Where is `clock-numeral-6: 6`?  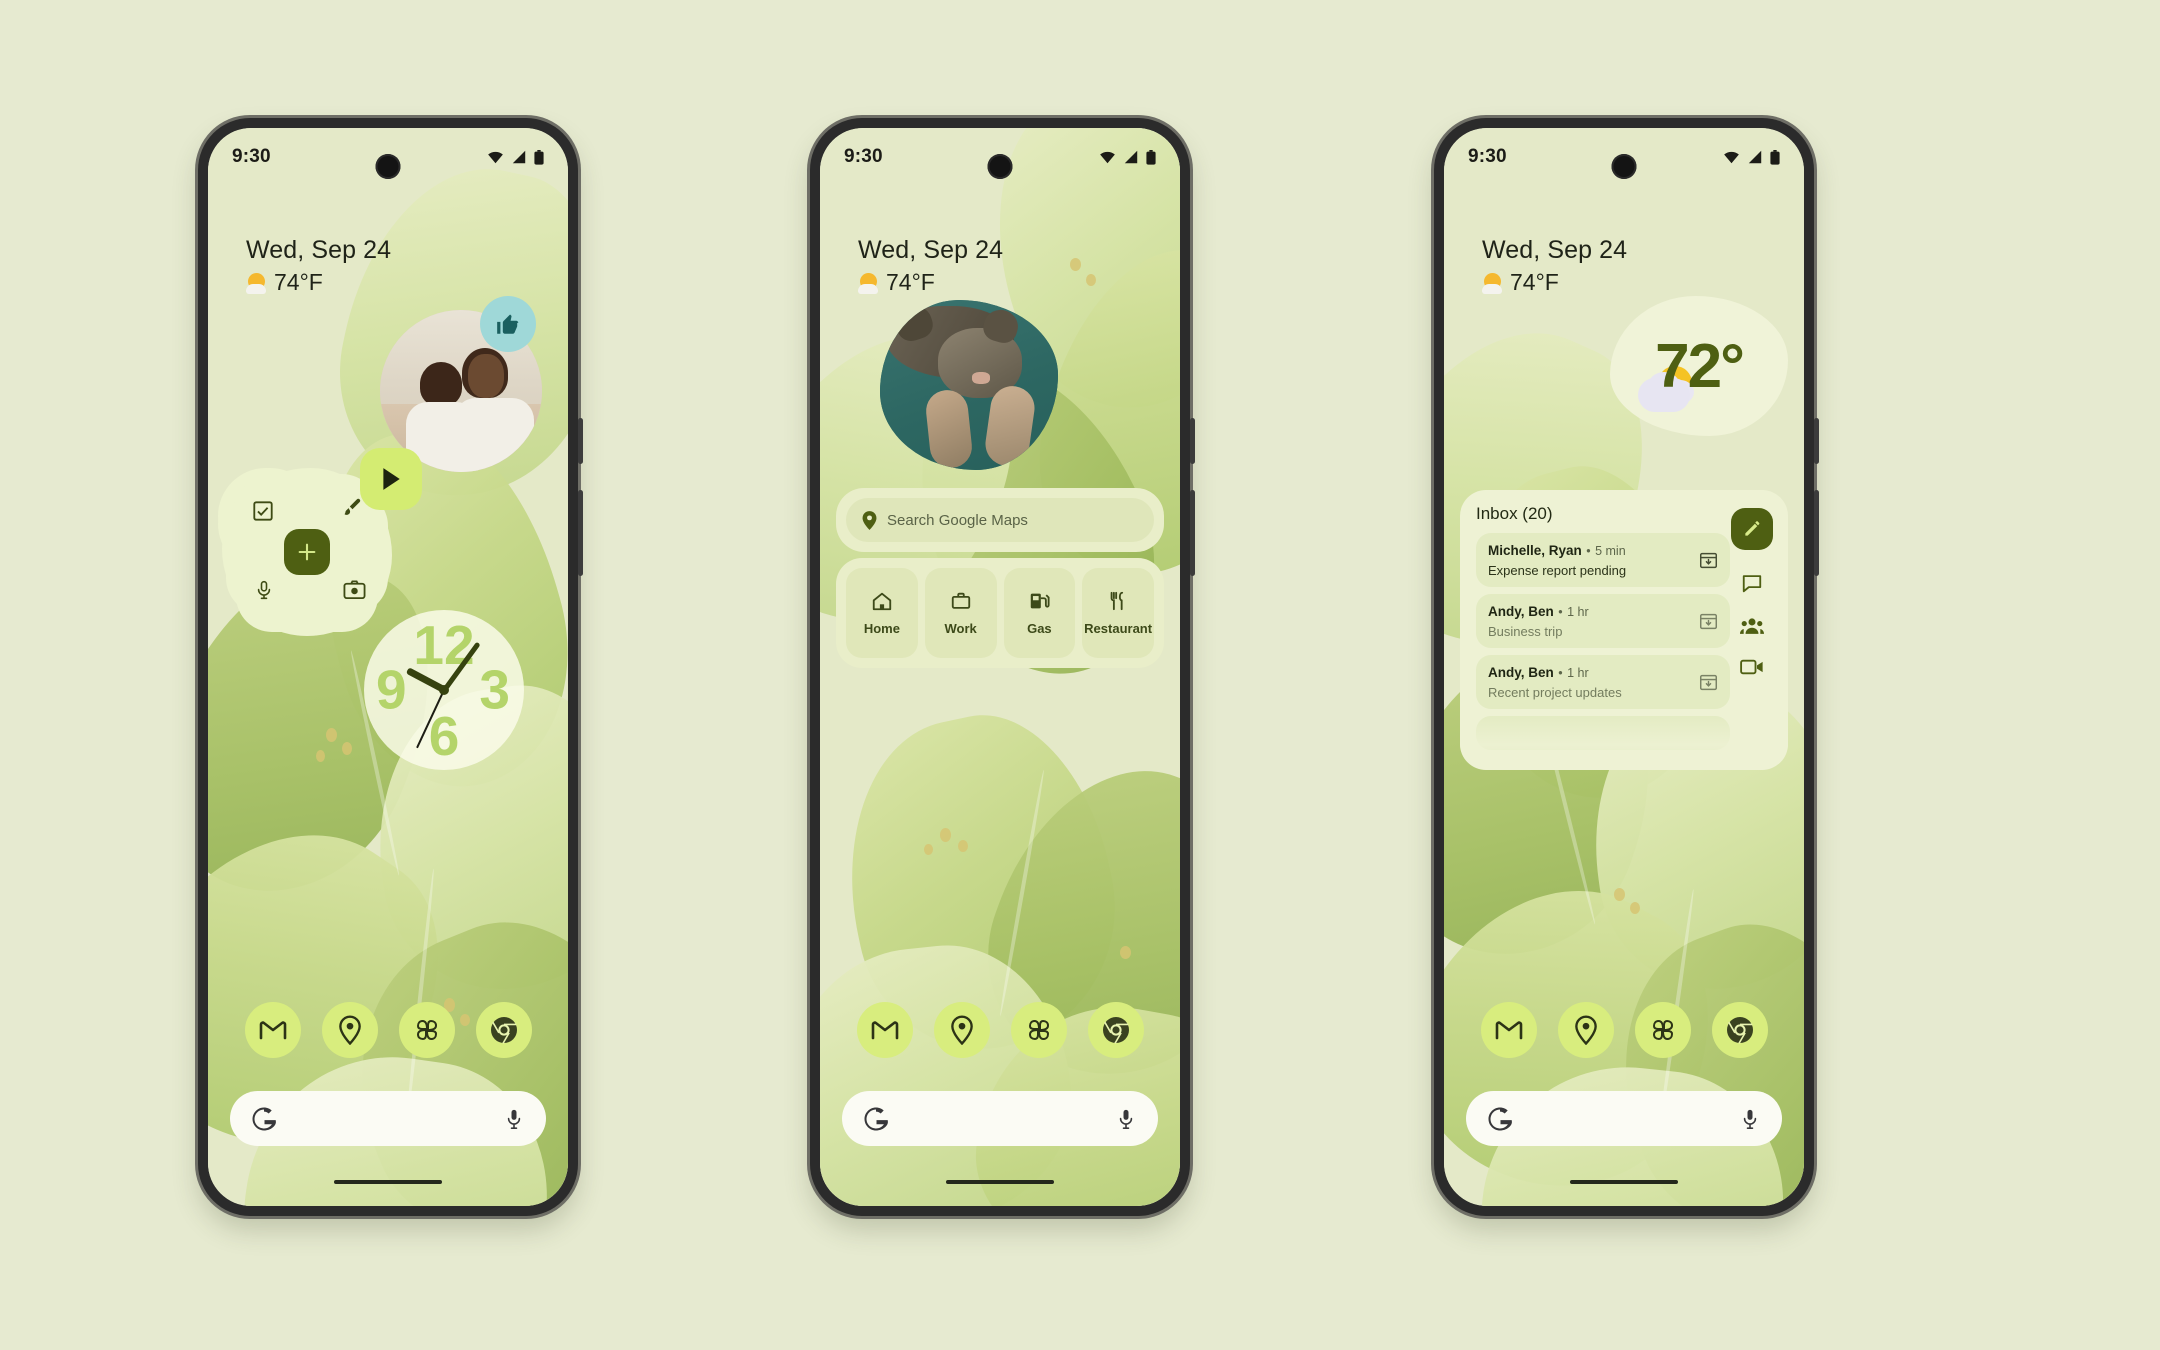
clock-numeral-6: 6 is located at coordinates (444, 736).